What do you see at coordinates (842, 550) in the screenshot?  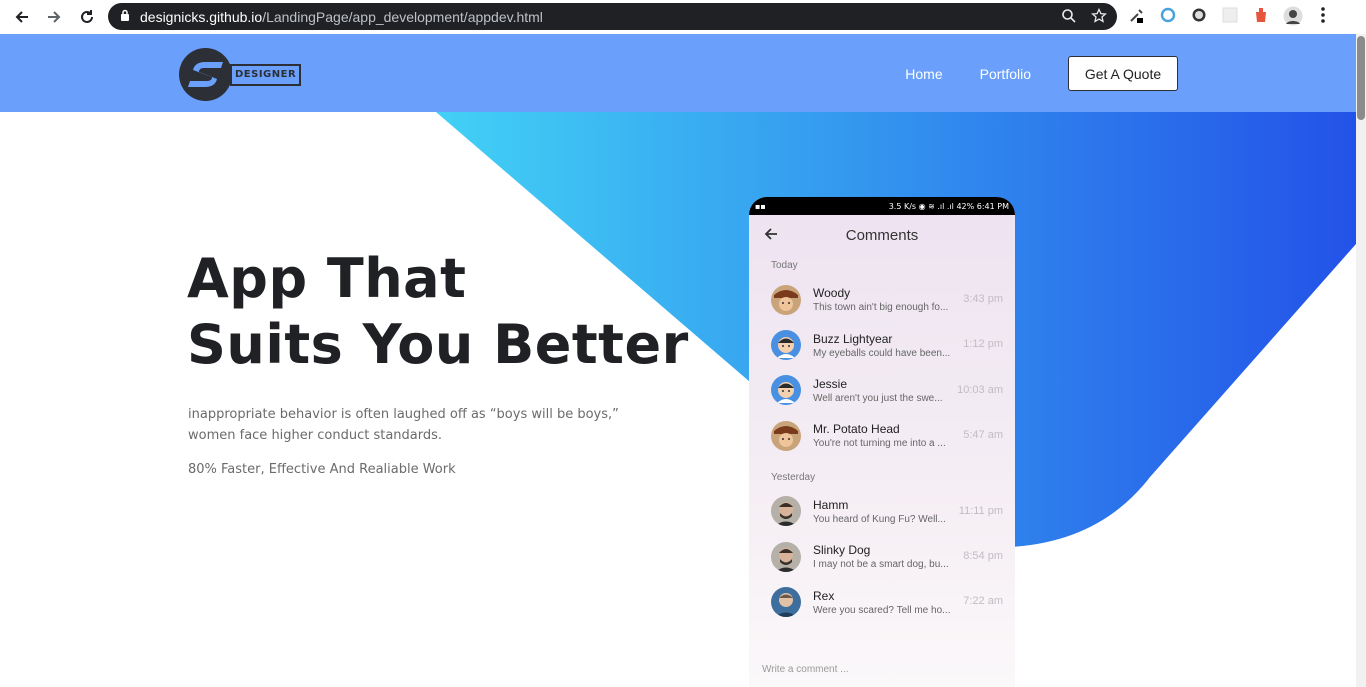 I see `comment-author: Slinky Dog` at bounding box center [842, 550].